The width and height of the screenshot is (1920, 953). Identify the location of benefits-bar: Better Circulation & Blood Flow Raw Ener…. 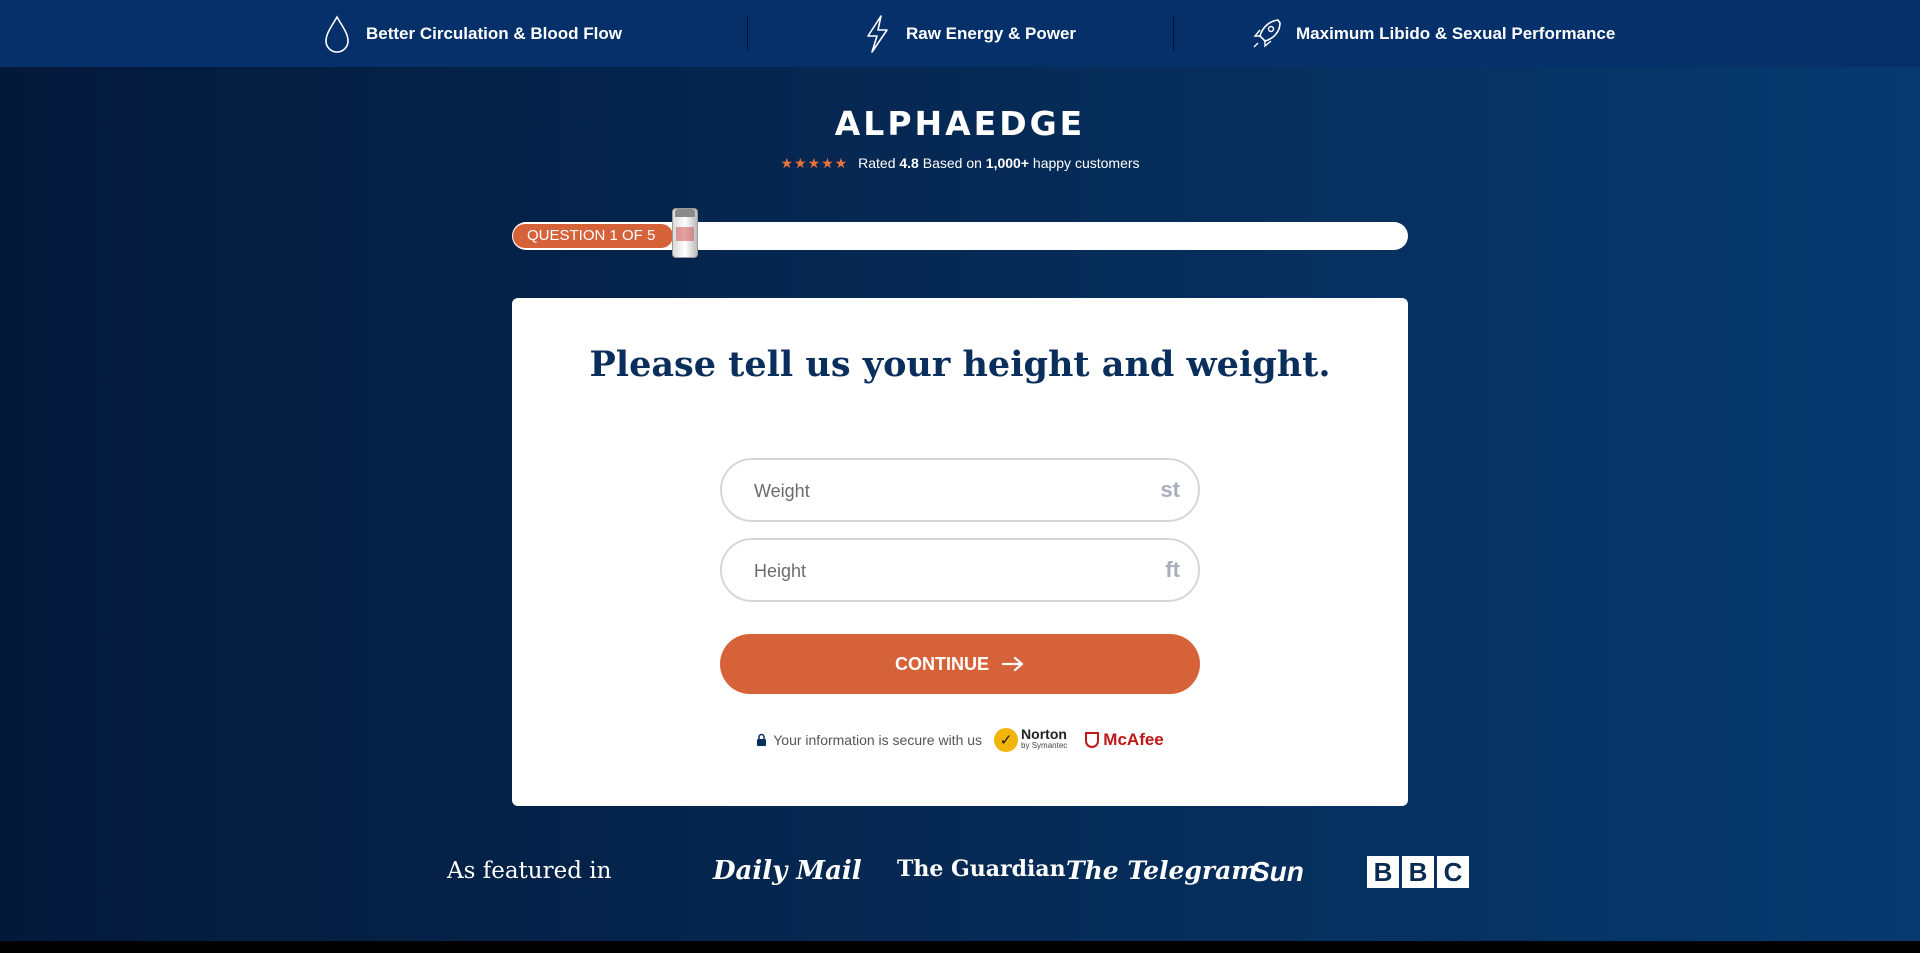
(960, 33).